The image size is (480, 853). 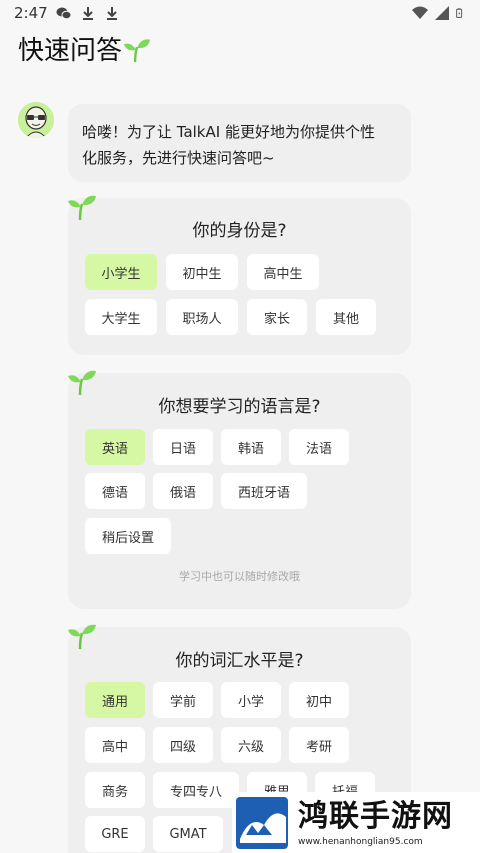 What do you see at coordinates (188, 834) in the screenshot?
I see `option-gmat: GMAT` at bounding box center [188, 834].